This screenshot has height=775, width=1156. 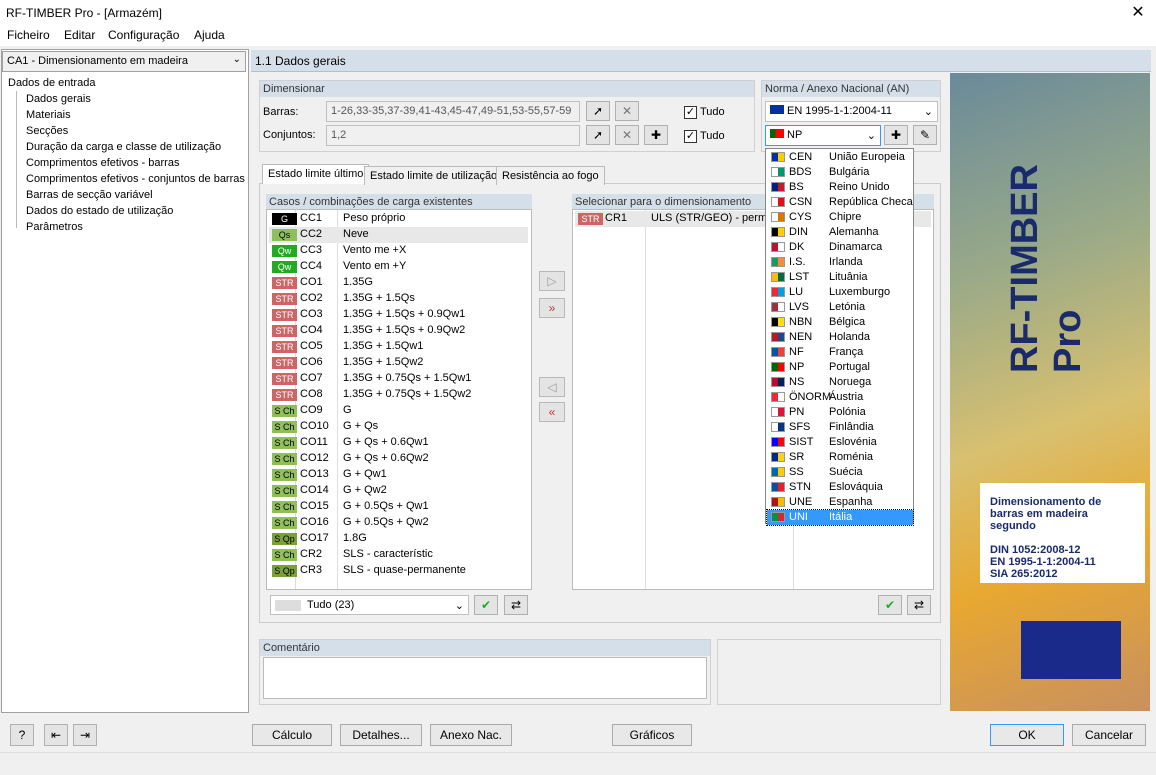 I want to click on list-item: S Ch CO15 G + 0.5Qs + Qw1, so click(x=398, y=507).